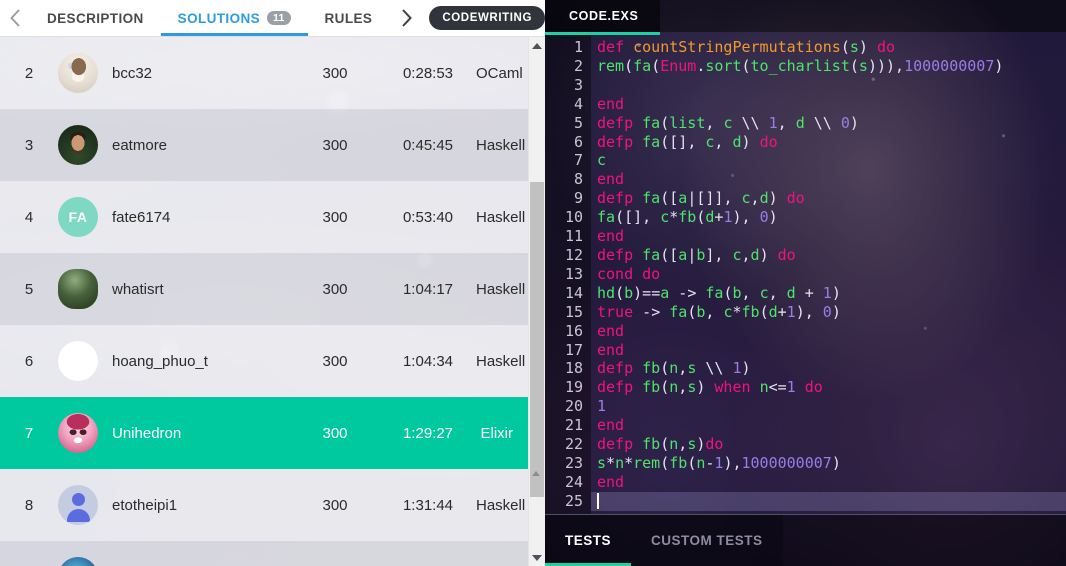 The image size is (1066, 566). I want to click on line-number: 4, so click(578, 103).